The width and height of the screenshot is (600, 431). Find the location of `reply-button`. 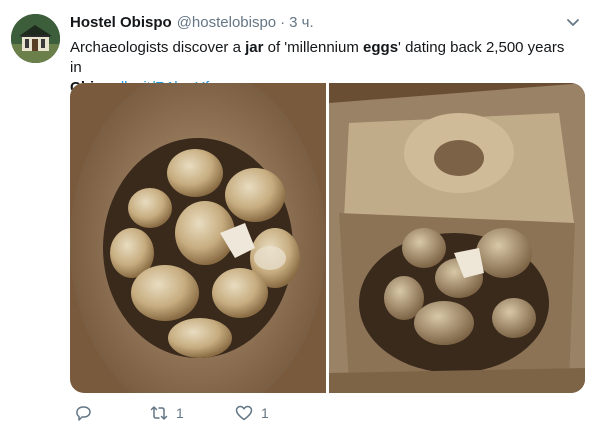

reply-button is located at coordinates (87, 413).